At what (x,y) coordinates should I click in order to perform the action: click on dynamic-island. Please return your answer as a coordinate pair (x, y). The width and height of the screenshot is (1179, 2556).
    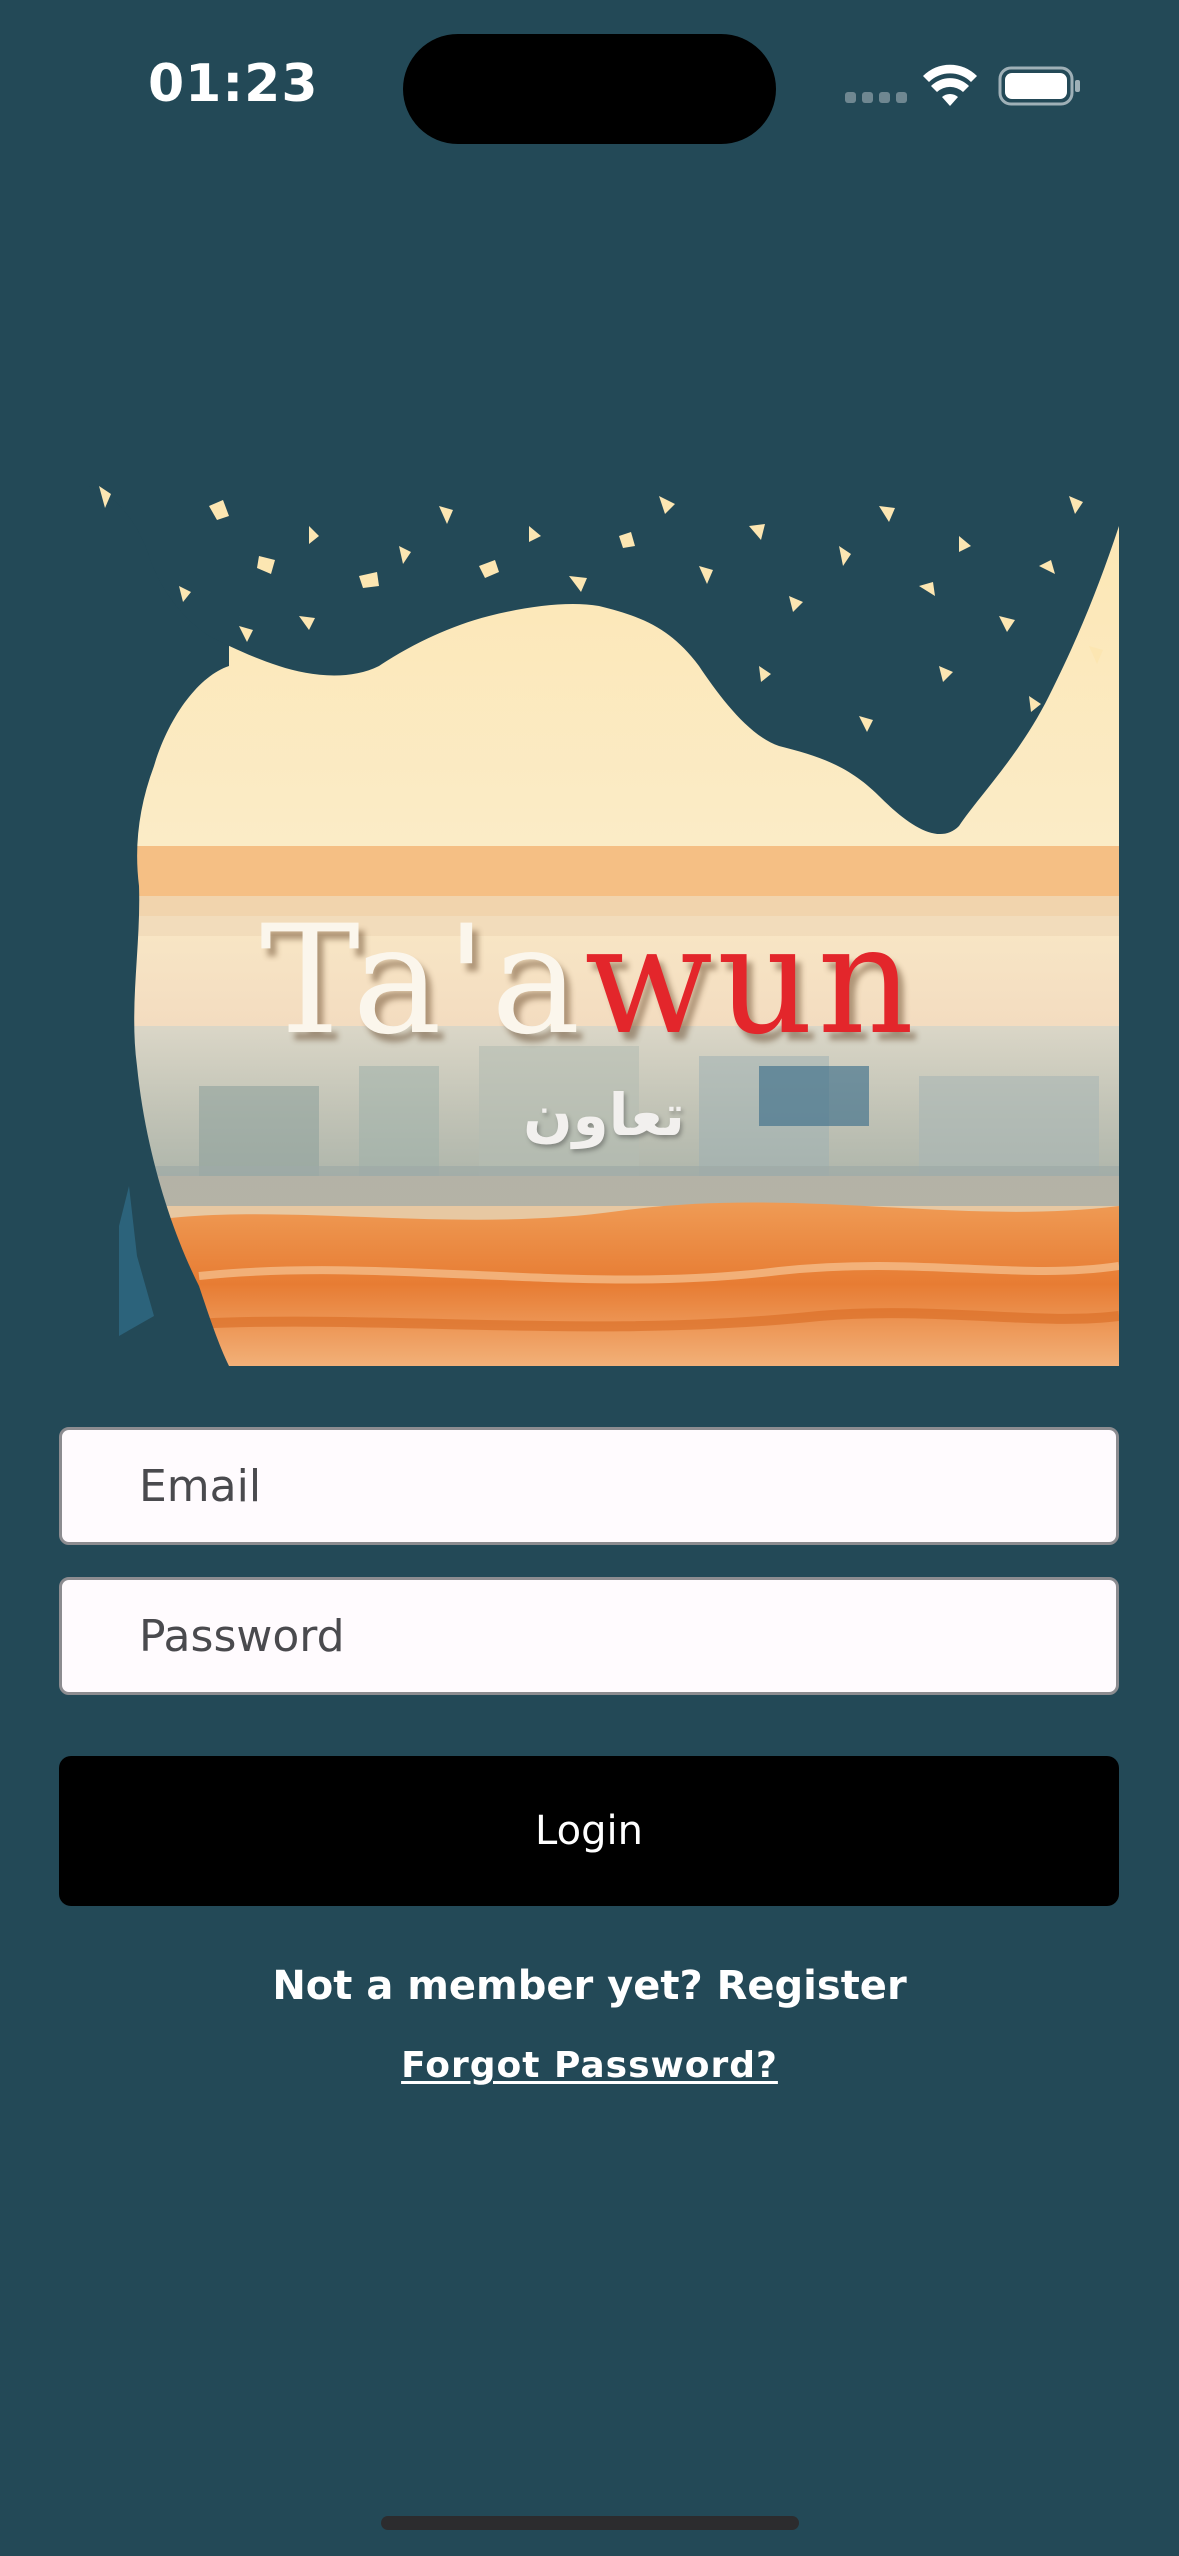
    Looking at the image, I should click on (589, 89).